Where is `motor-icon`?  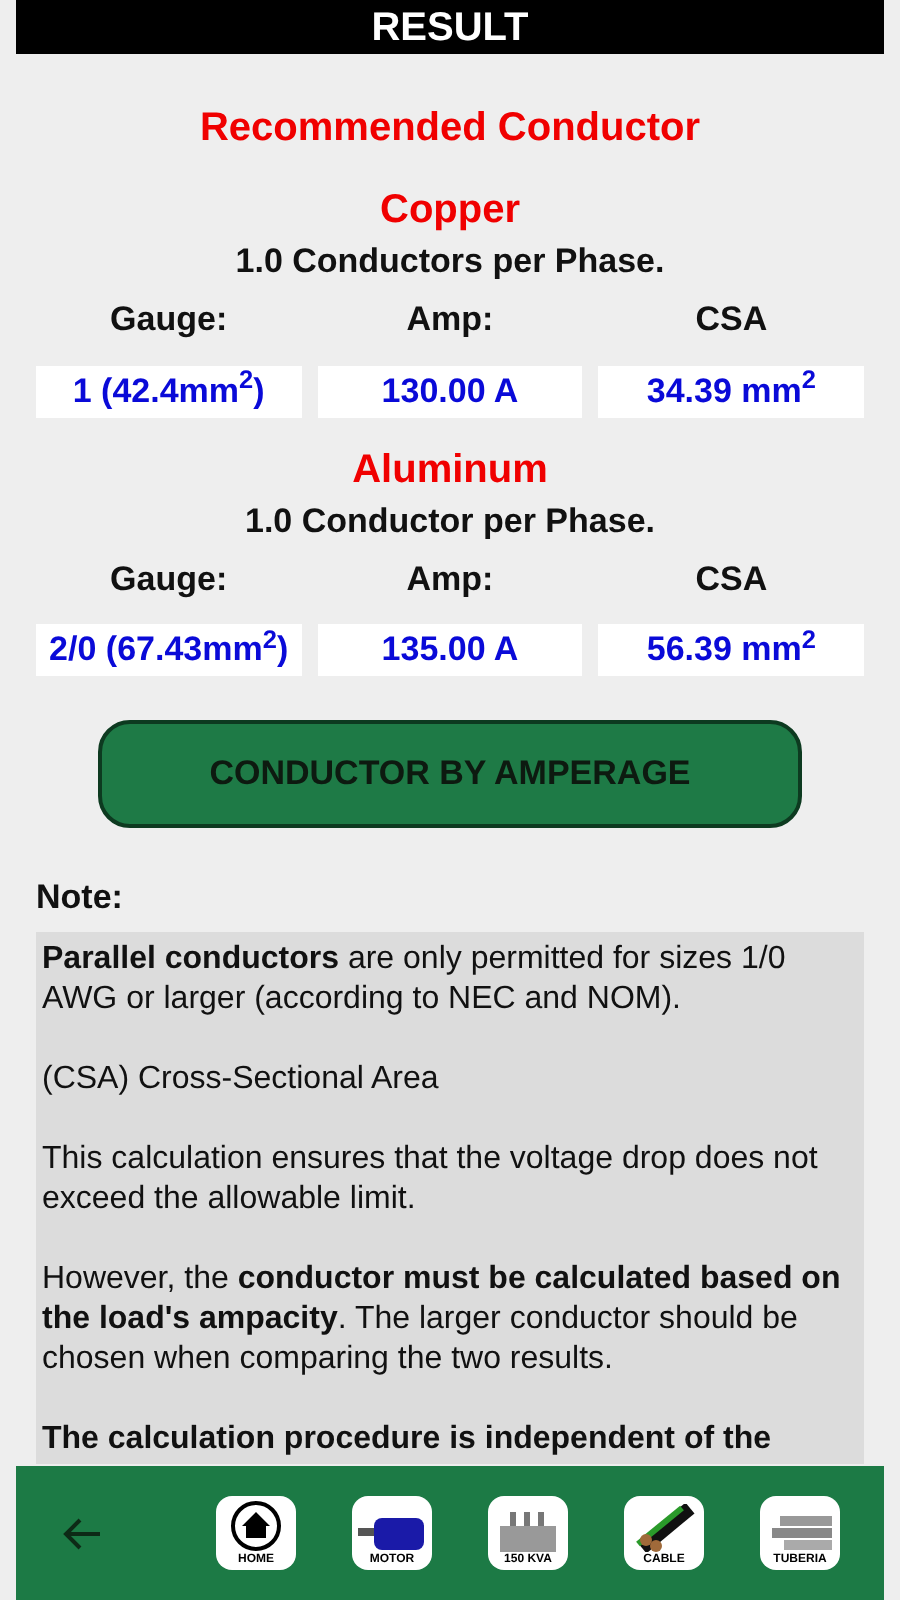 motor-icon is located at coordinates (392, 1534).